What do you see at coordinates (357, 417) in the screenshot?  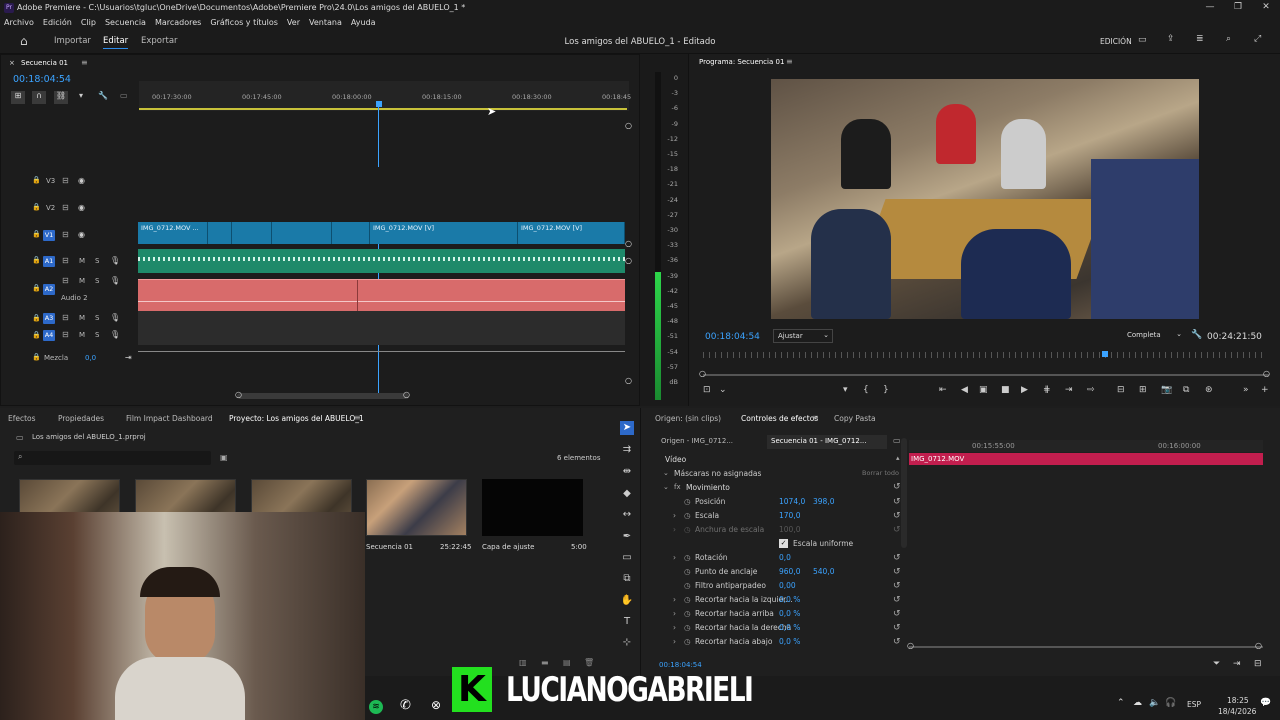 I see `project-menu-icon: ≡` at bounding box center [357, 417].